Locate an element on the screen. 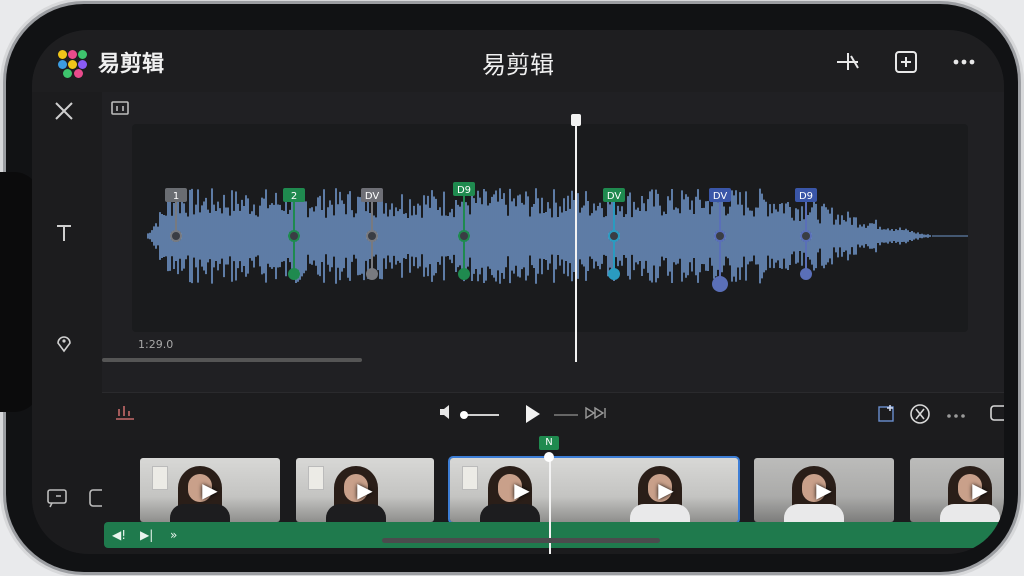 This screenshot has width=1024, height=576. text-icon is located at coordinates (64, 236).